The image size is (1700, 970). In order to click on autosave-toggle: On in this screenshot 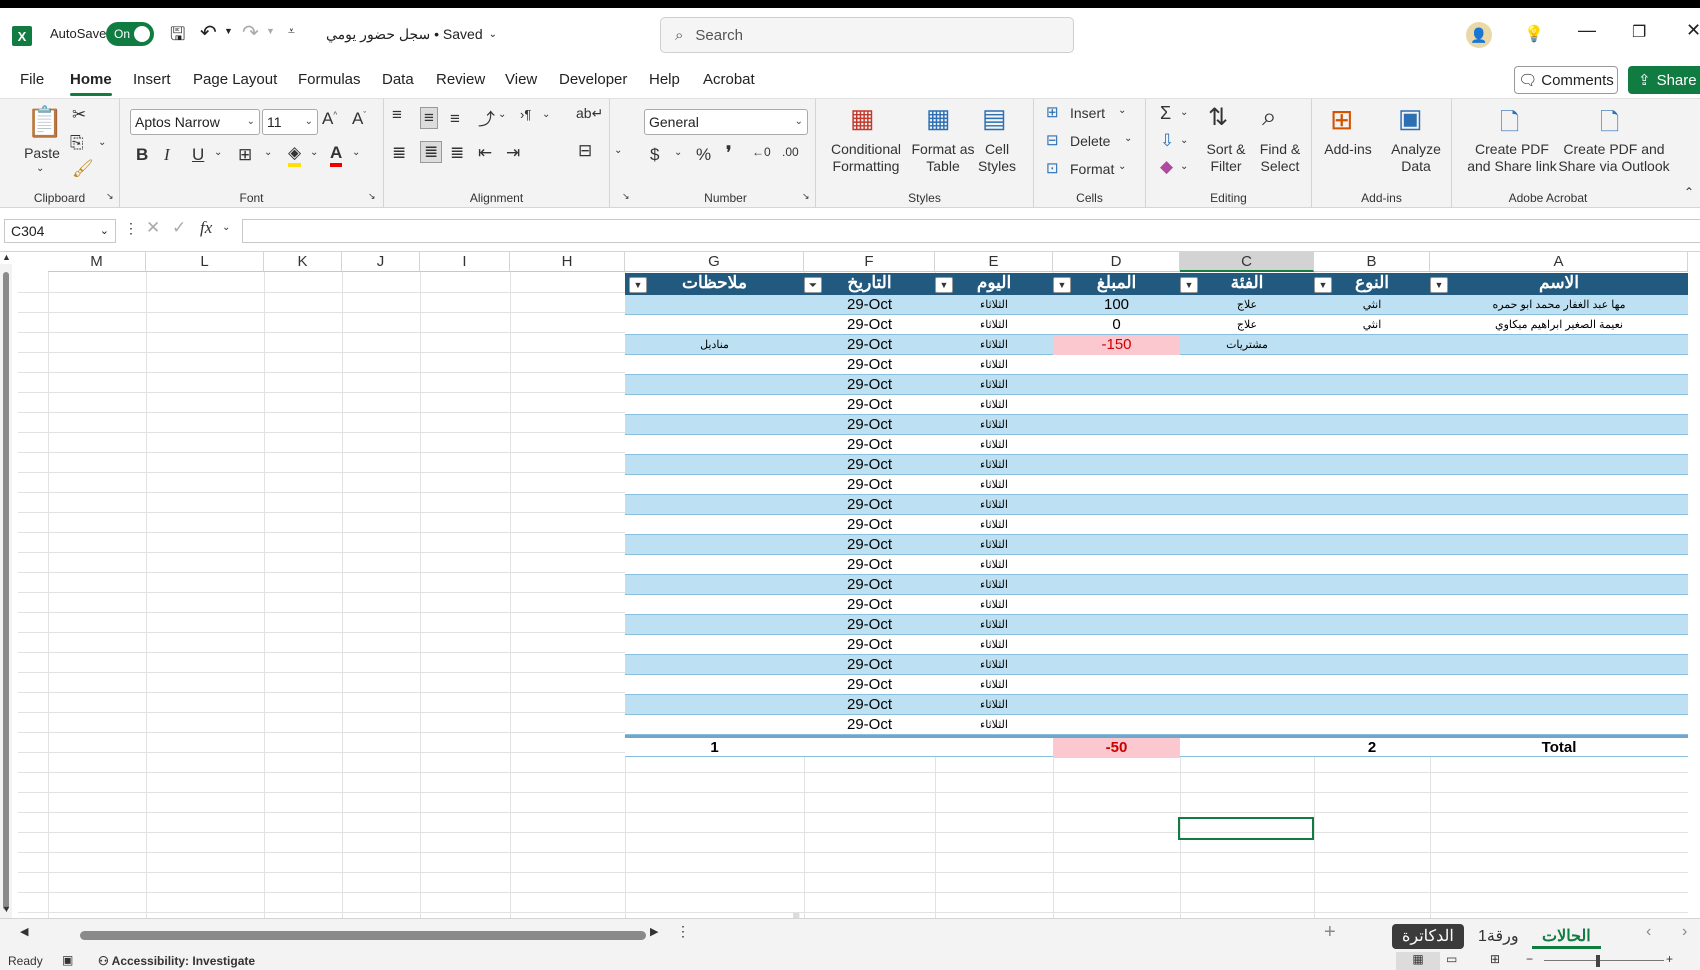, I will do `click(130, 34)`.